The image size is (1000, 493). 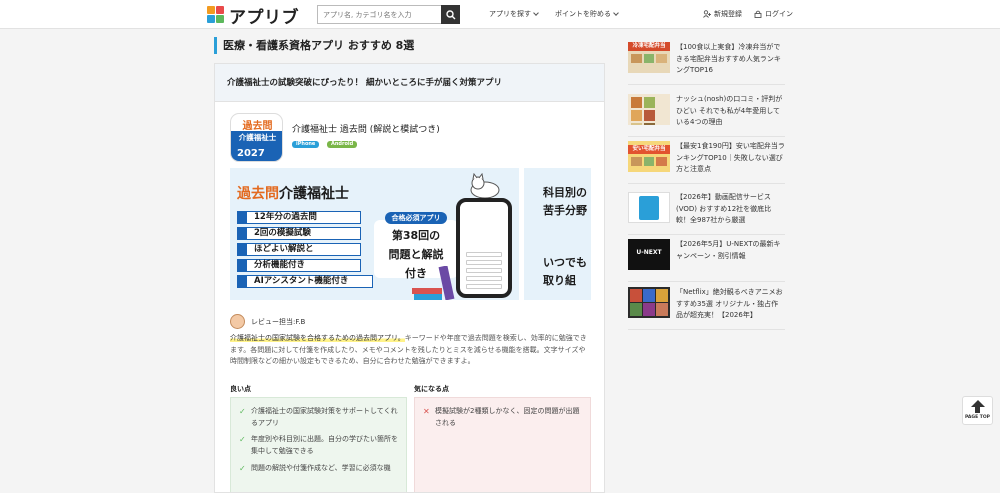 I want to click on screenshot2-line: いつでも, so click(x=565, y=262).